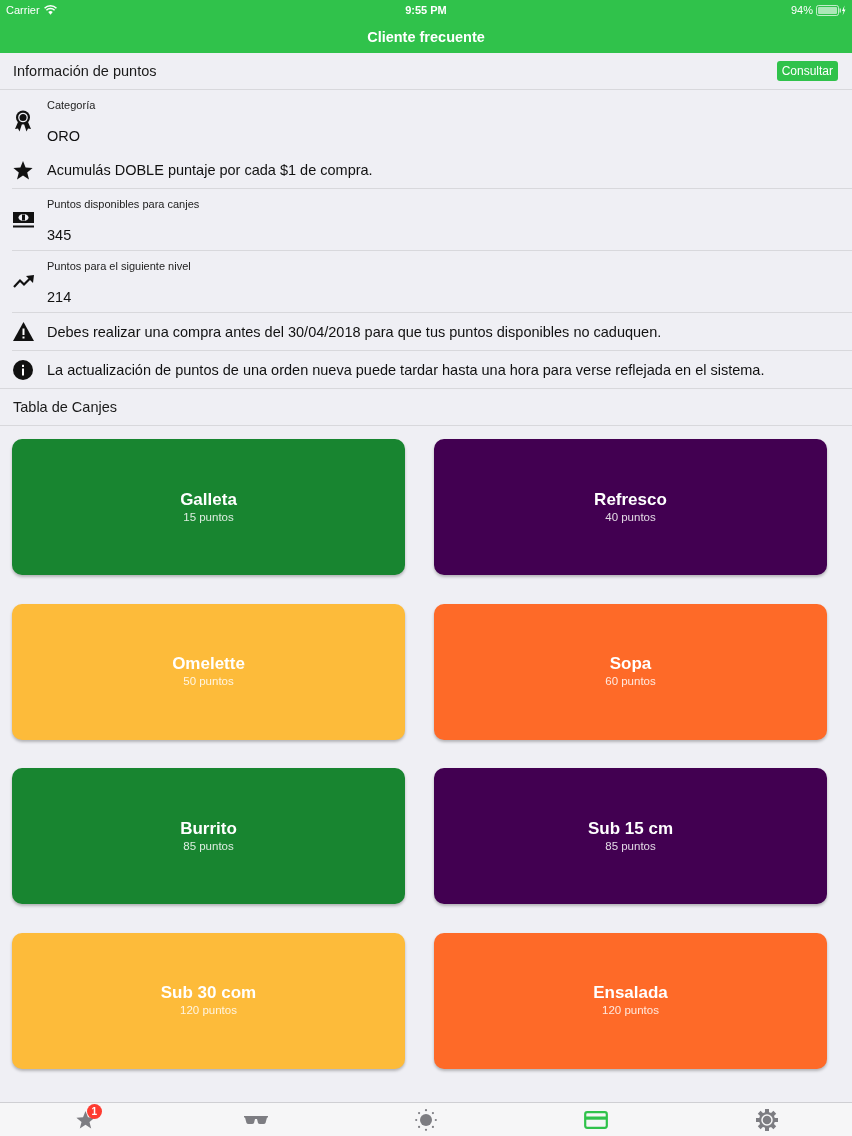  Describe the element at coordinates (23, 281) in the screenshot. I see `trending-up-icon` at that location.